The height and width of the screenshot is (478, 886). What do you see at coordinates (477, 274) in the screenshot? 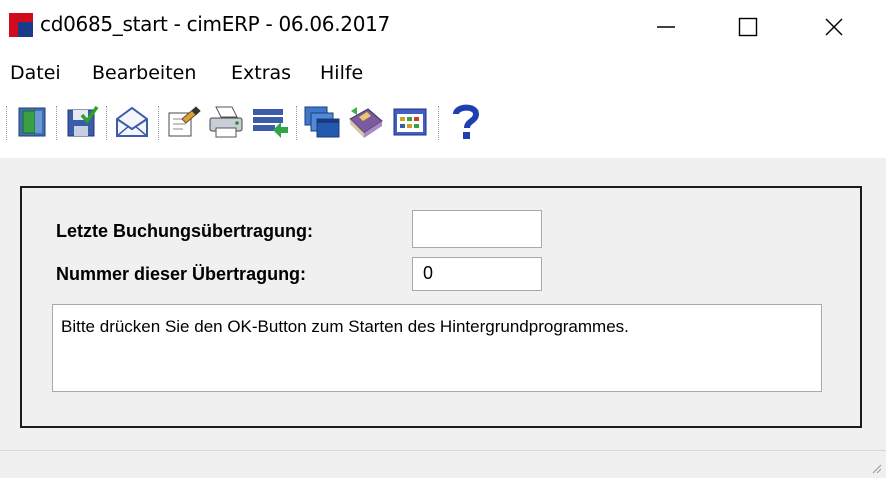
I see `transfer-number-field: 0` at bounding box center [477, 274].